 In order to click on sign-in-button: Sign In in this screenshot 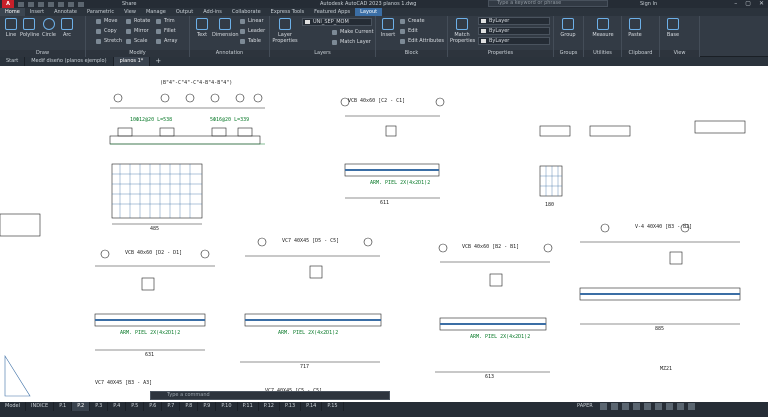, I will do `click(648, 4)`.